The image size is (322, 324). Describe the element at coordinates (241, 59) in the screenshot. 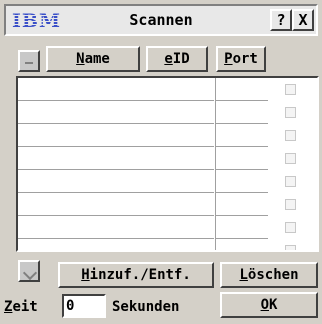

I see `column-header-port: Port` at that location.